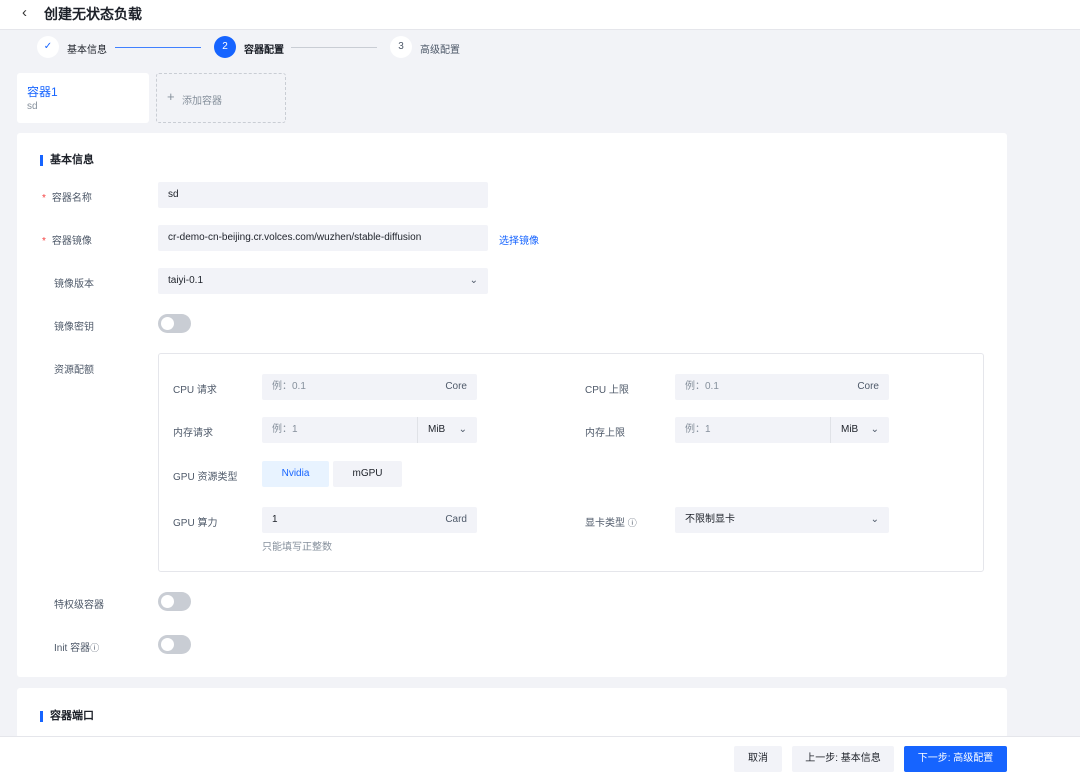  Describe the element at coordinates (369, 387) in the screenshot. I see `cpu-request-input: 例：0.1 Core` at that location.